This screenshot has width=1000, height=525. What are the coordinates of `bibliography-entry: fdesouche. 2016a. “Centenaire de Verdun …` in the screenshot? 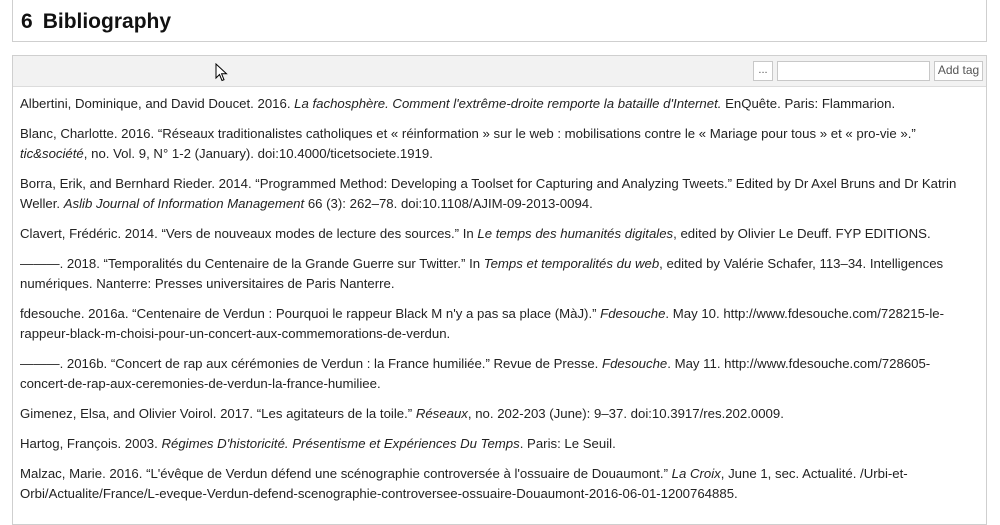 It's located at (497, 324).